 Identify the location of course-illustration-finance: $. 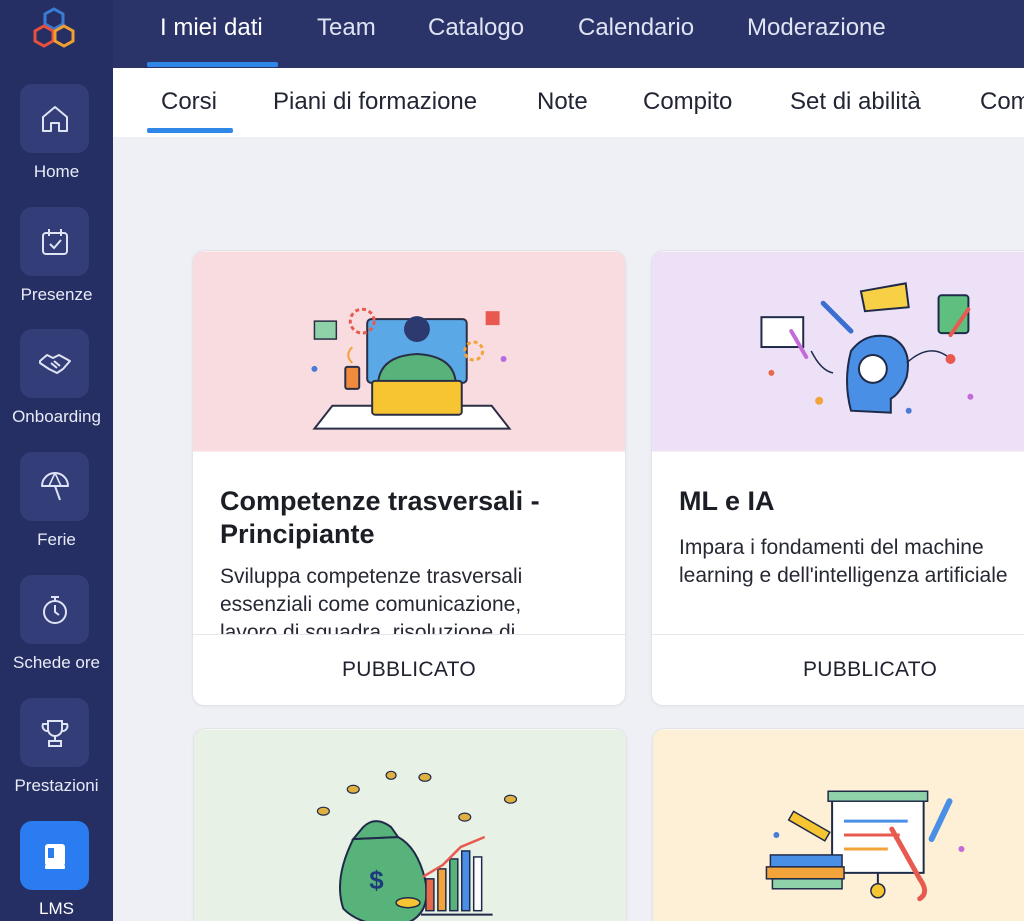
(410, 825).